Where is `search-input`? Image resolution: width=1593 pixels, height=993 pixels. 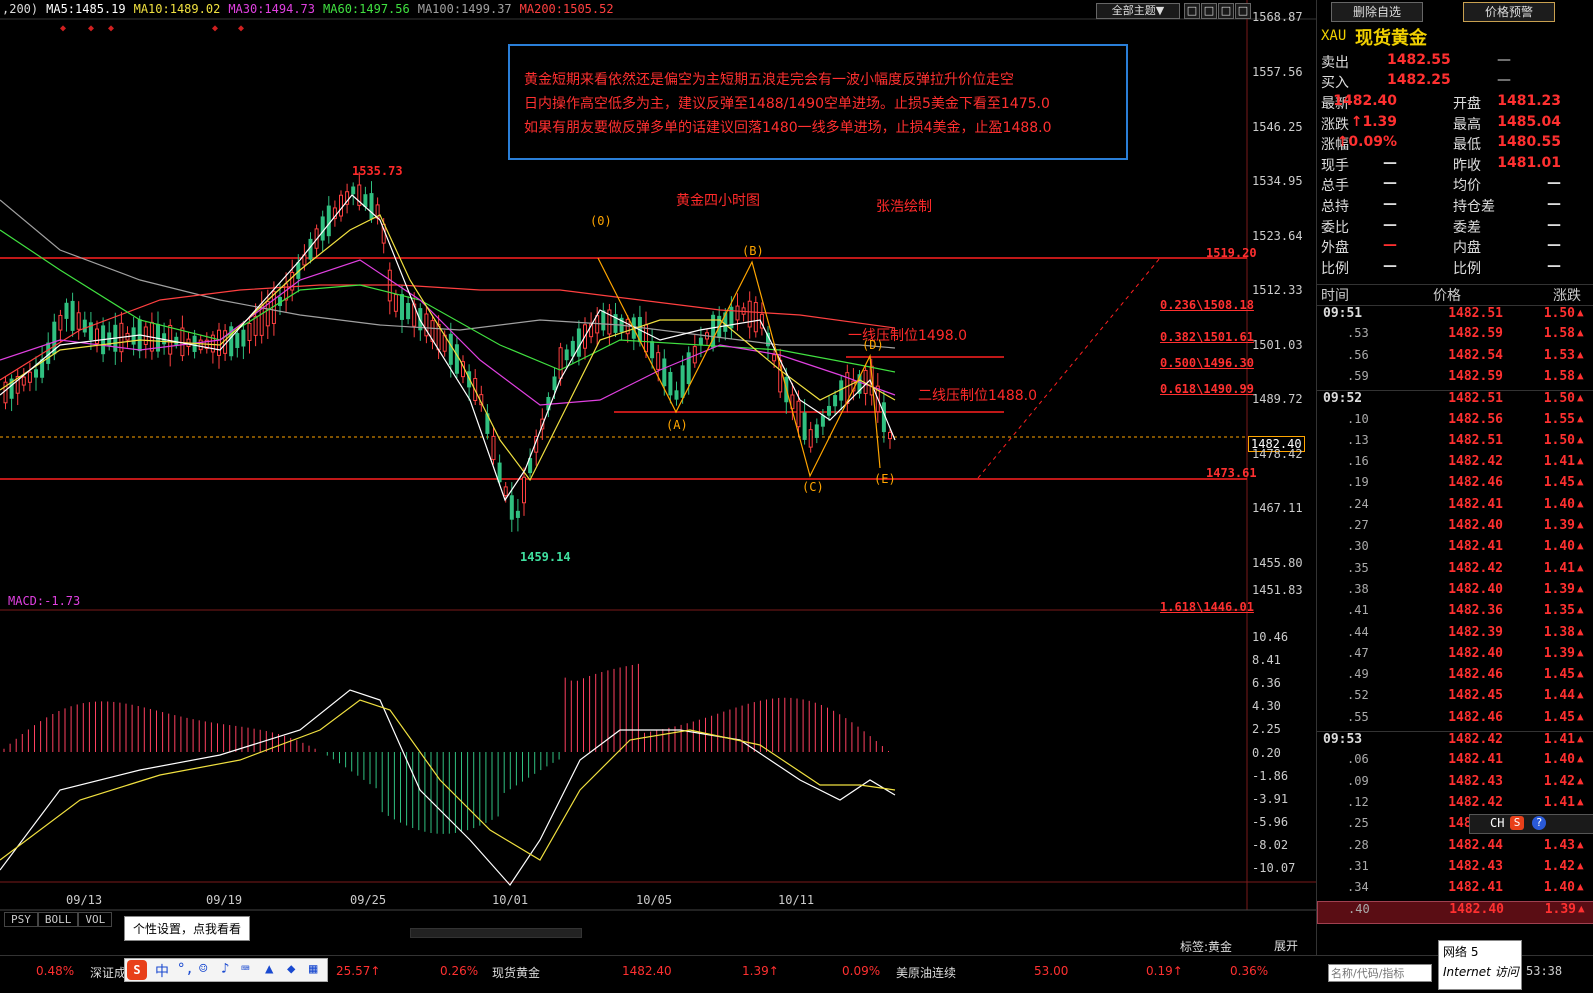
search-input is located at coordinates (1380, 973).